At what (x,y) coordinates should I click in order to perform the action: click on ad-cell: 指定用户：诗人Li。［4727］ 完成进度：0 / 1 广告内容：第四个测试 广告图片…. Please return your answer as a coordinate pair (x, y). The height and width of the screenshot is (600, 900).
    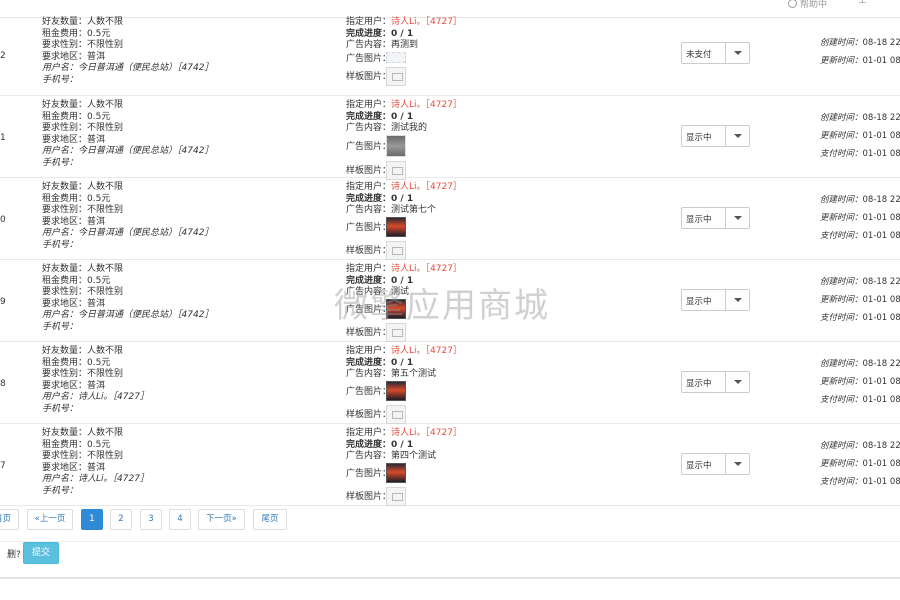
    Looking at the image, I should click on (404, 468).